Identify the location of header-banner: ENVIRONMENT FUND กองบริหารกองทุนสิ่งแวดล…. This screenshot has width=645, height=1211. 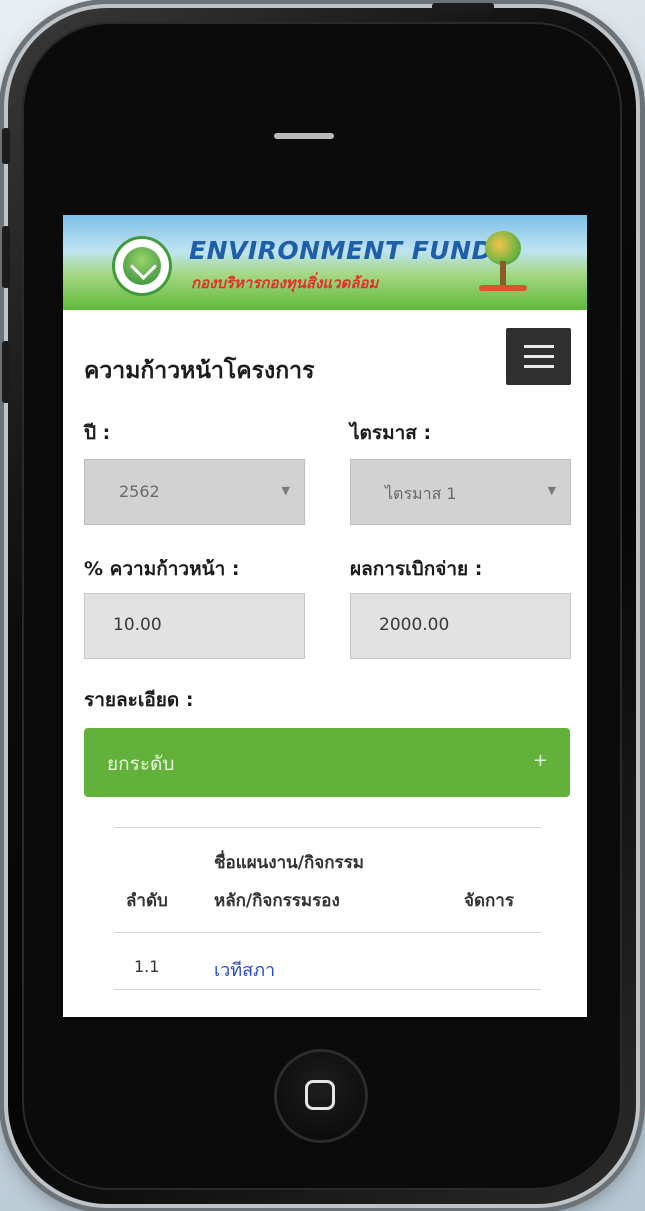
(325, 262).